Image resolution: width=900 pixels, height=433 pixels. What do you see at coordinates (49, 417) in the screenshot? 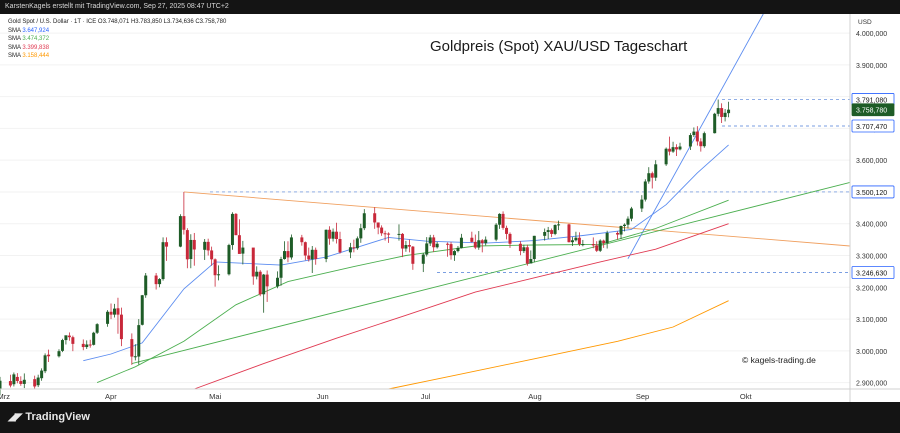
I see `tradingview-logo: ◢◤ TradingView` at bounding box center [49, 417].